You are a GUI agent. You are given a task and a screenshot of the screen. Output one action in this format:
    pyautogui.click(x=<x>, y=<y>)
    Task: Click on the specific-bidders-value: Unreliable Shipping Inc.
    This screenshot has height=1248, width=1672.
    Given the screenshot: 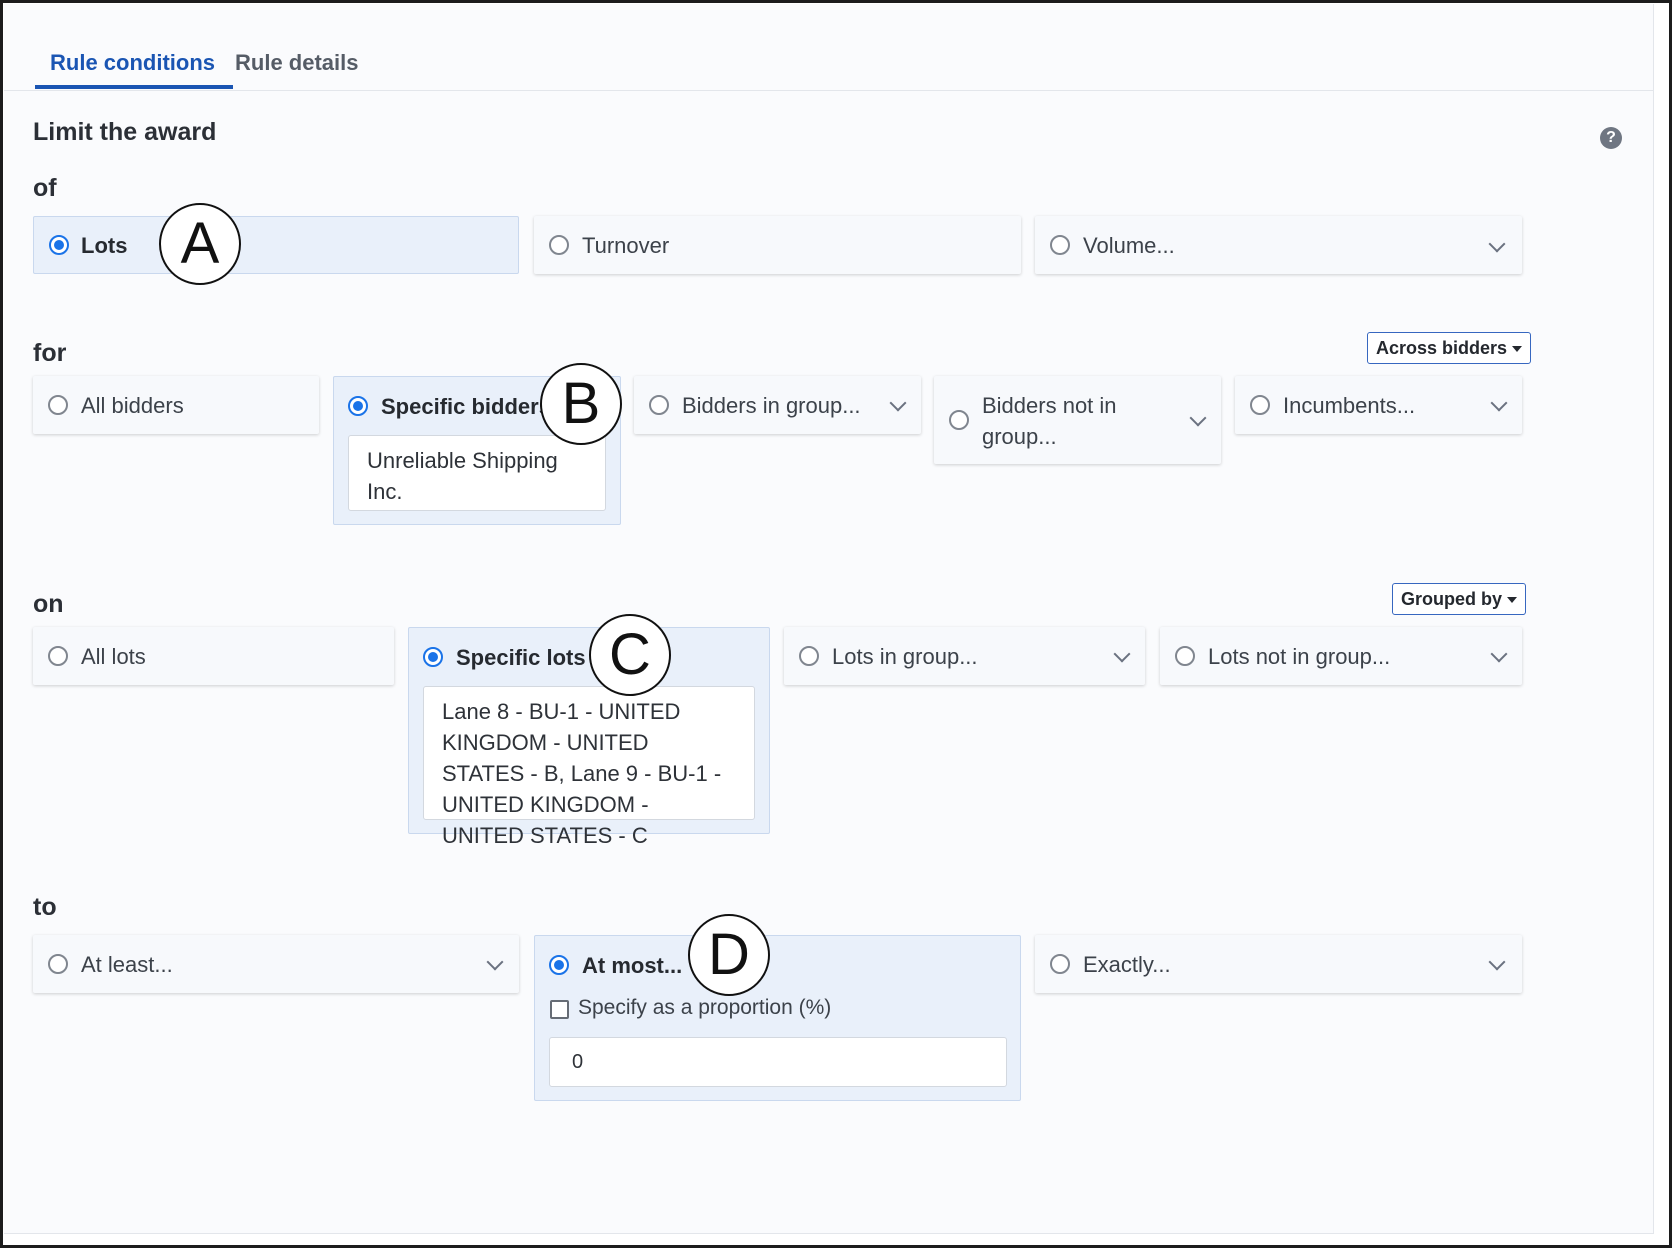 What is the action you would take?
    pyautogui.click(x=477, y=473)
    